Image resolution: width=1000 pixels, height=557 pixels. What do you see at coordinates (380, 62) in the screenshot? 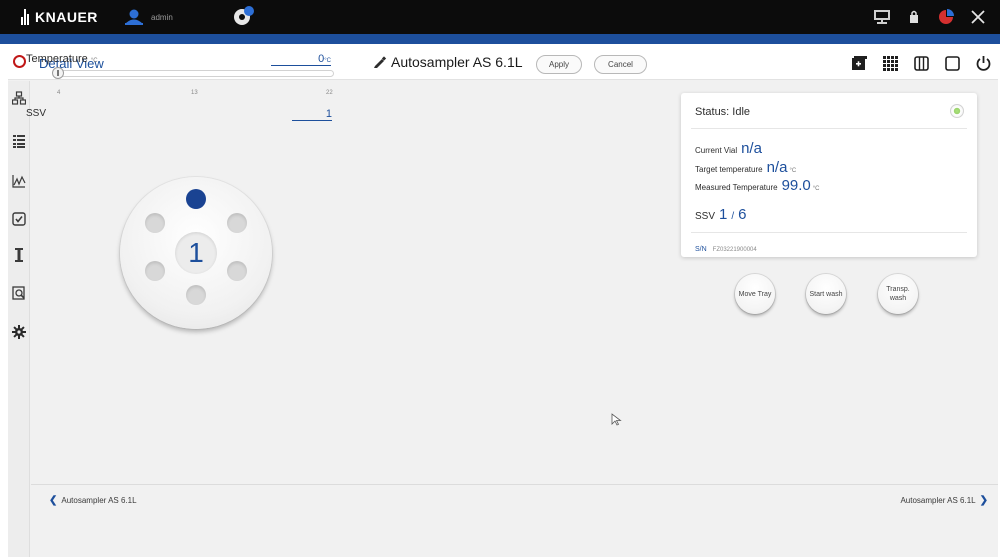
I see `edit-icon` at bounding box center [380, 62].